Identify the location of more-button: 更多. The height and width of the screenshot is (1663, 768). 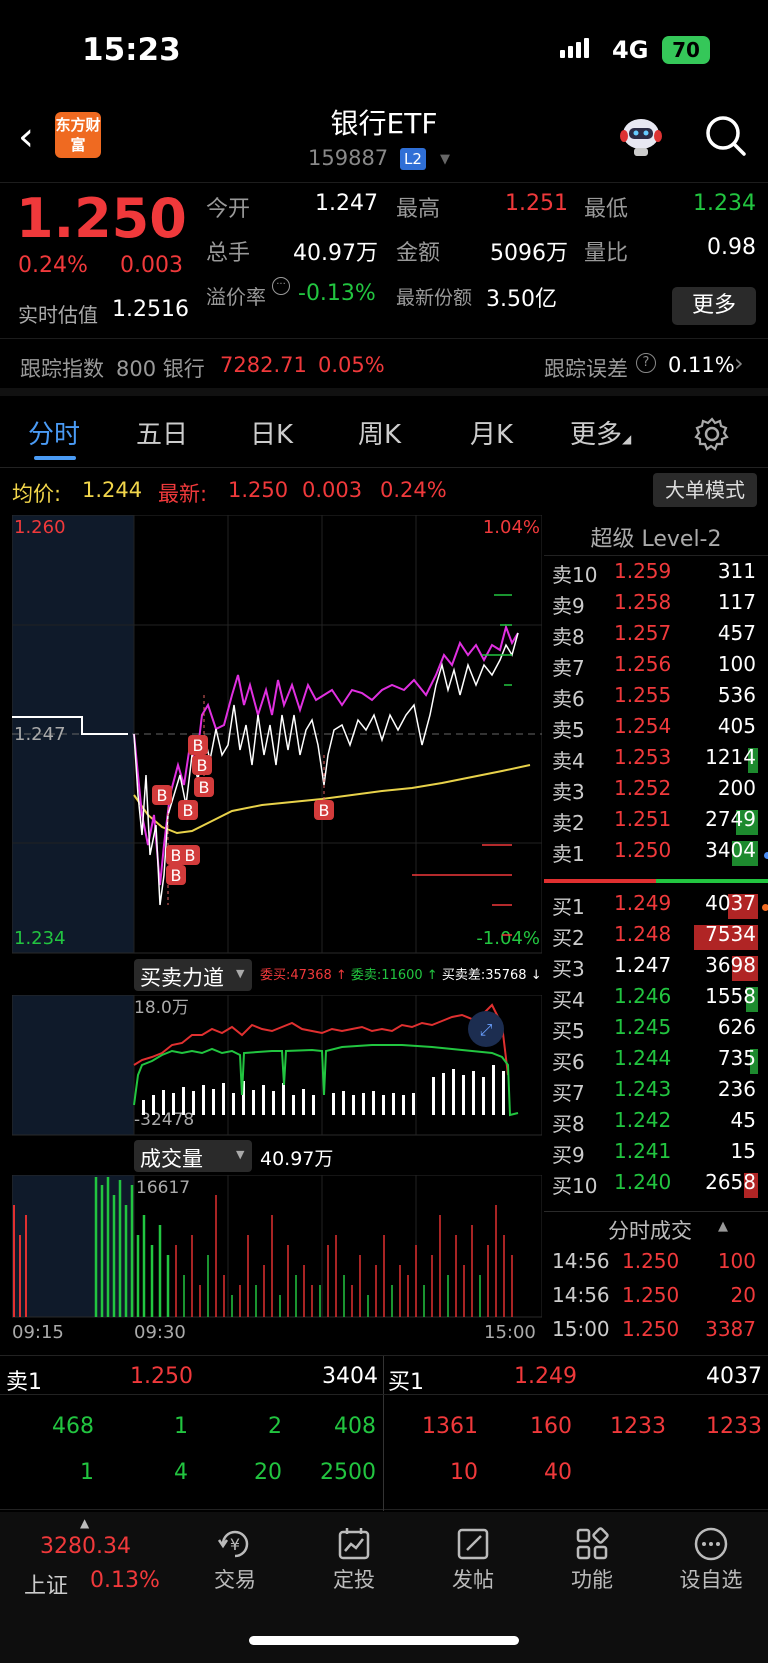
(714, 306).